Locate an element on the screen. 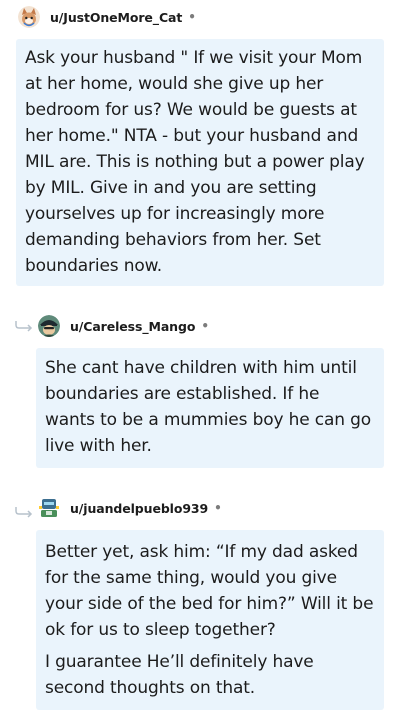  comment-header: u/juandelpueblo939 • is located at coordinates (130, 508).